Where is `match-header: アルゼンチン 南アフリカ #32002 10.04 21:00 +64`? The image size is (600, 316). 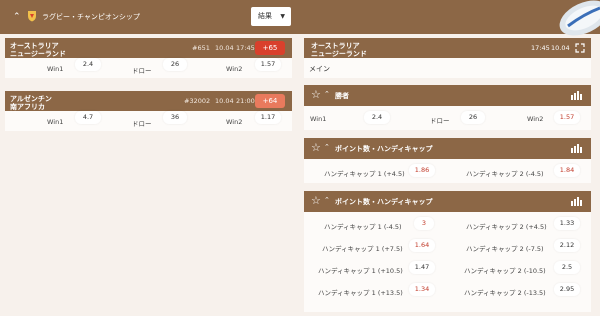
match-header: アルゼンチン 南アフリカ #32002 10.04 21:00 +64 is located at coordinates (148, 101).